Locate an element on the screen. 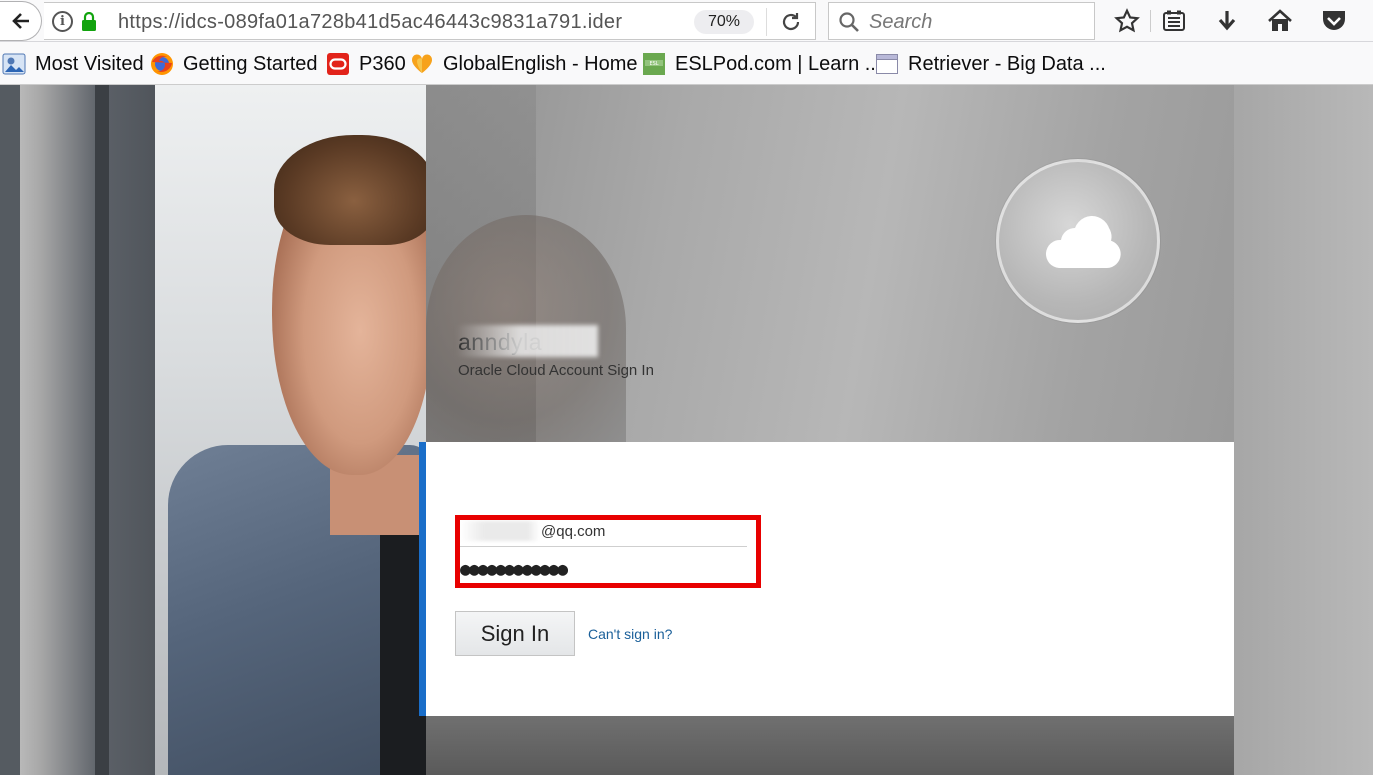  search-placeholder: Search is located at coordinates (901, 22).